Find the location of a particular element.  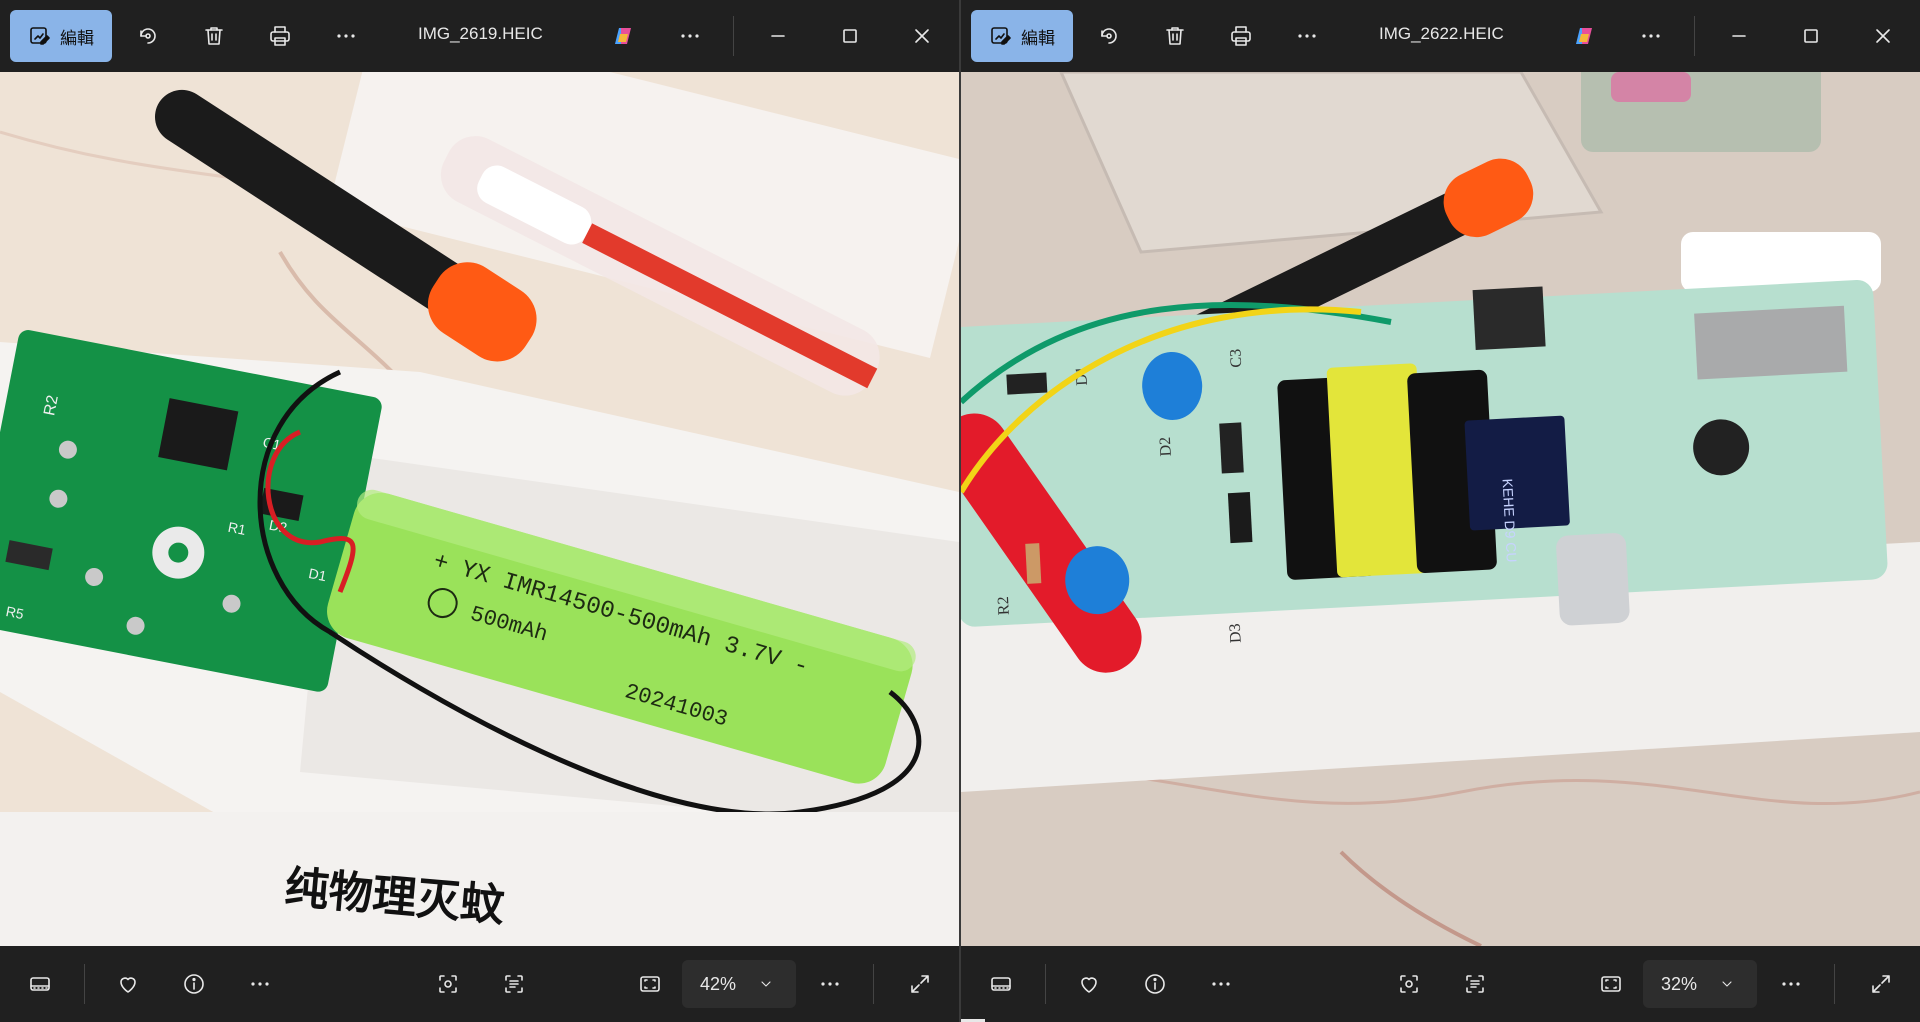

svg-text: R2 is located at coordinates (1004, 606).